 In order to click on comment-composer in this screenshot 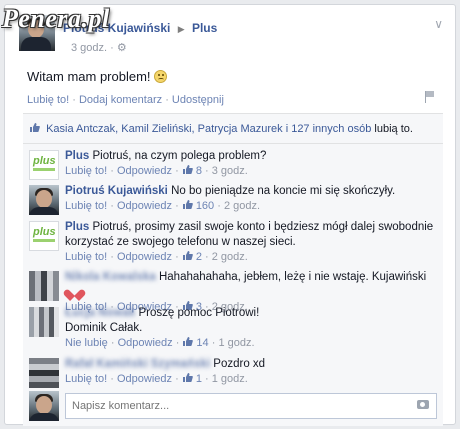, I will do `click(233, 406)`.